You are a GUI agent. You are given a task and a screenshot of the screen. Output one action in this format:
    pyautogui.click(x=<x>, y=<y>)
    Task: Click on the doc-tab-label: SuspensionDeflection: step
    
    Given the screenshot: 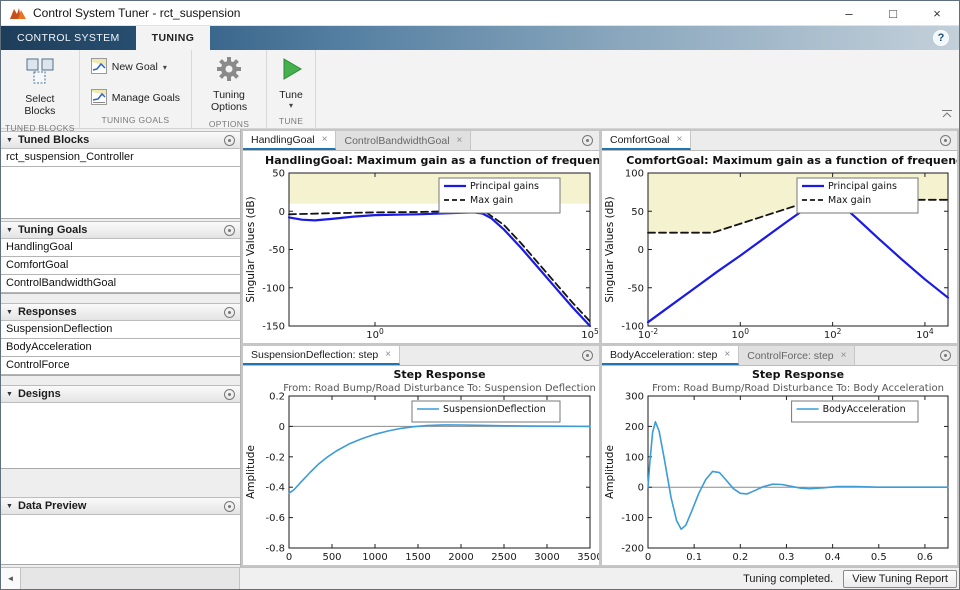 What is the action you would take?
    pyautogui.click(x=315, y=354)
    